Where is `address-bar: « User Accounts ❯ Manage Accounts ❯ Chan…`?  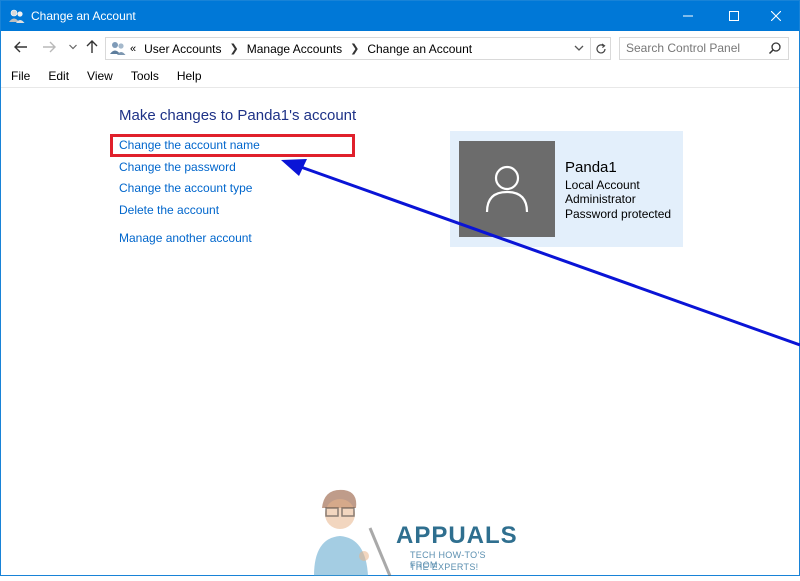
address-bar: « User Accounts ❯ Manage Accounts ❯ Chan… is located at coordinates (358, 48).